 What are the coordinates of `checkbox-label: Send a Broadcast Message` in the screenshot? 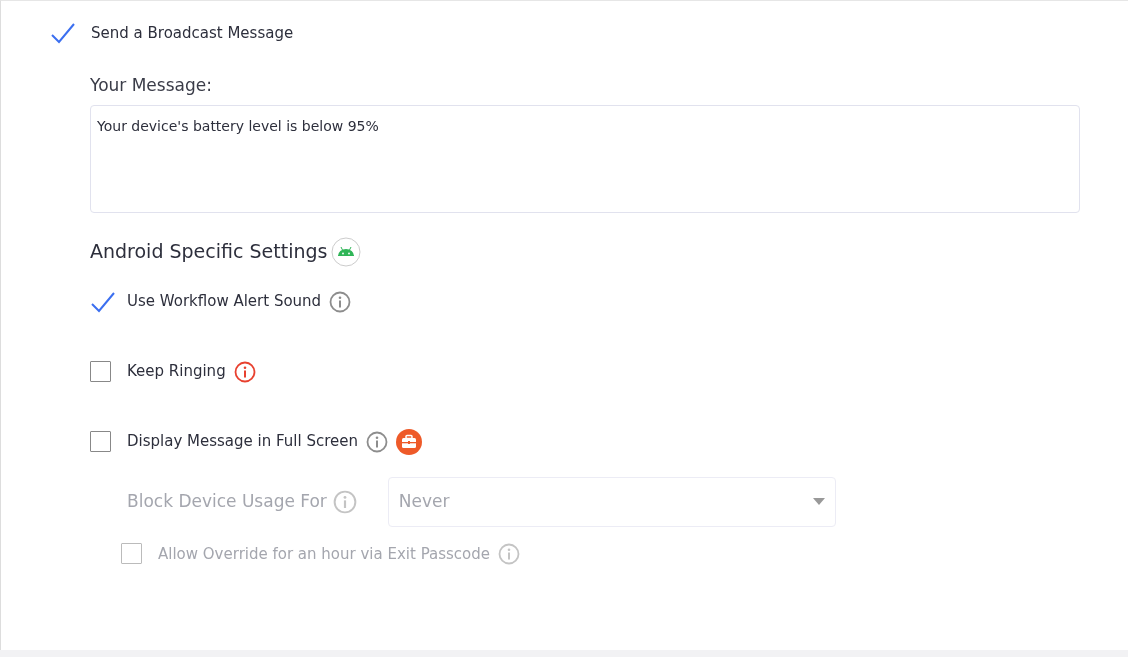 It's located at (192, 33).